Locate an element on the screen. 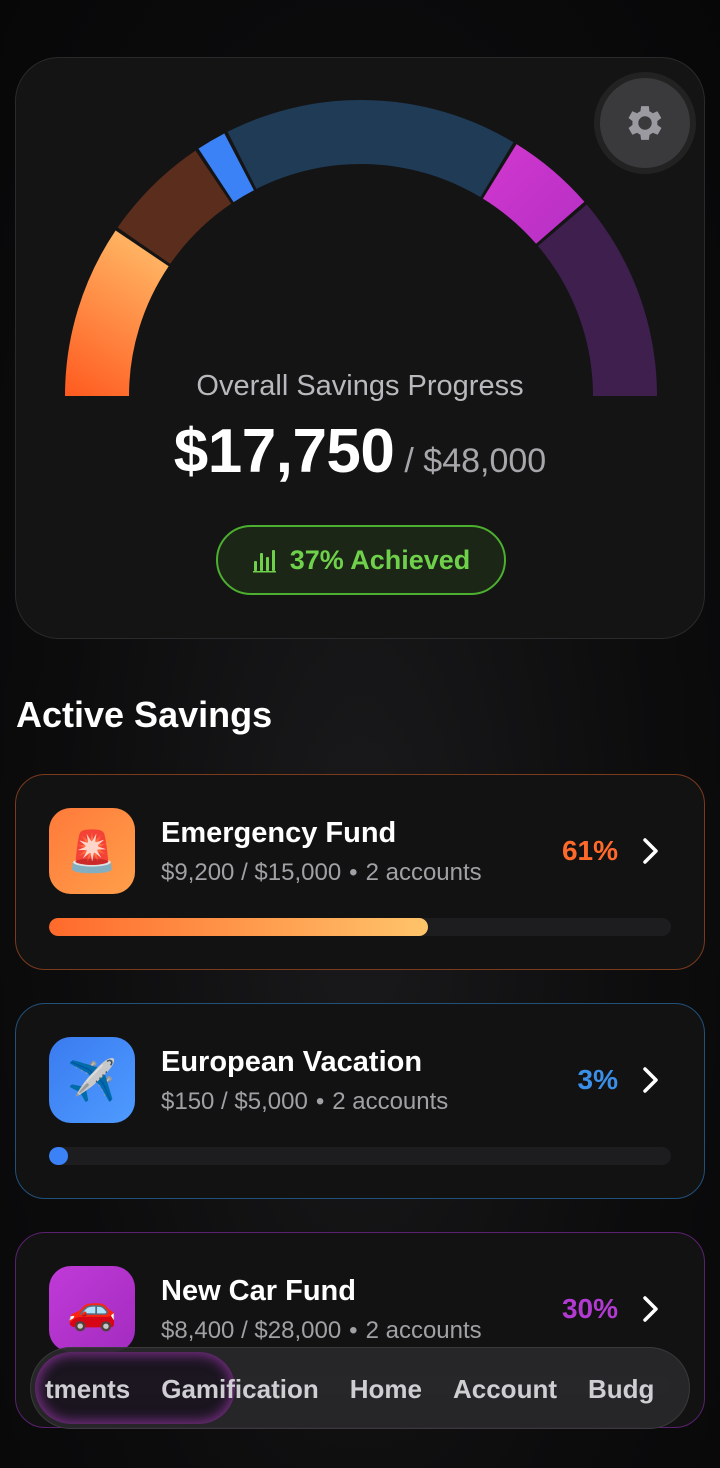 Image resolution: width=720 pixels, height=1468 pixels. goal-amounts: $8,400 / $28,000 is located at coordinates (251, 1330).